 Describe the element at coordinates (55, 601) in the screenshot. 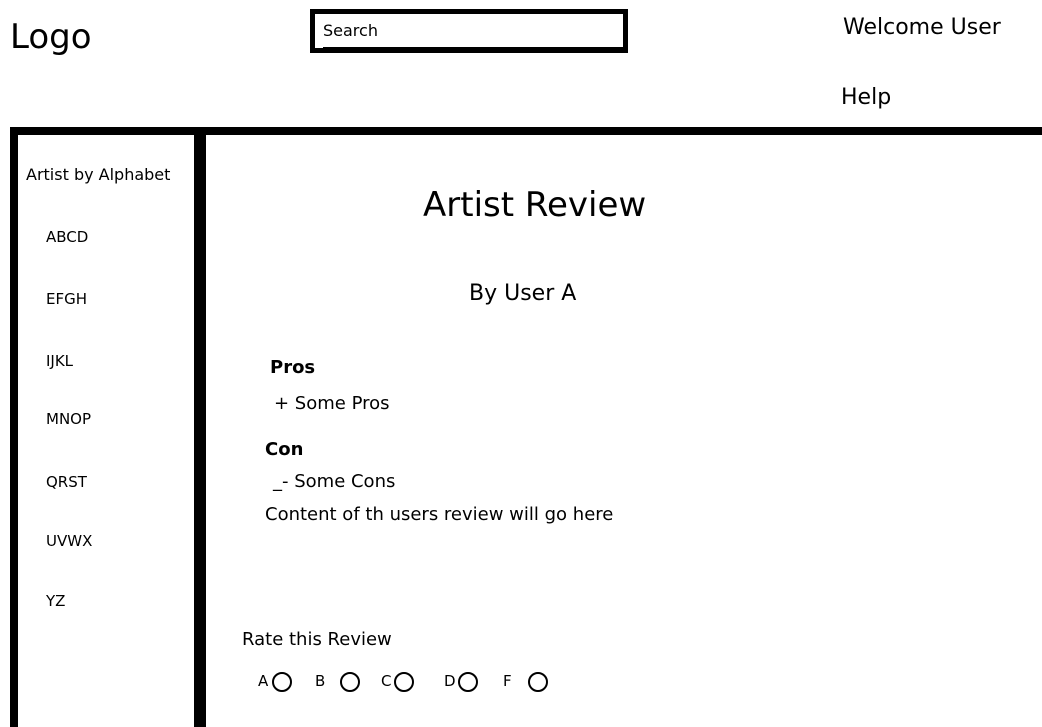

I see `sidebar-item-yz: YZ` at that location.